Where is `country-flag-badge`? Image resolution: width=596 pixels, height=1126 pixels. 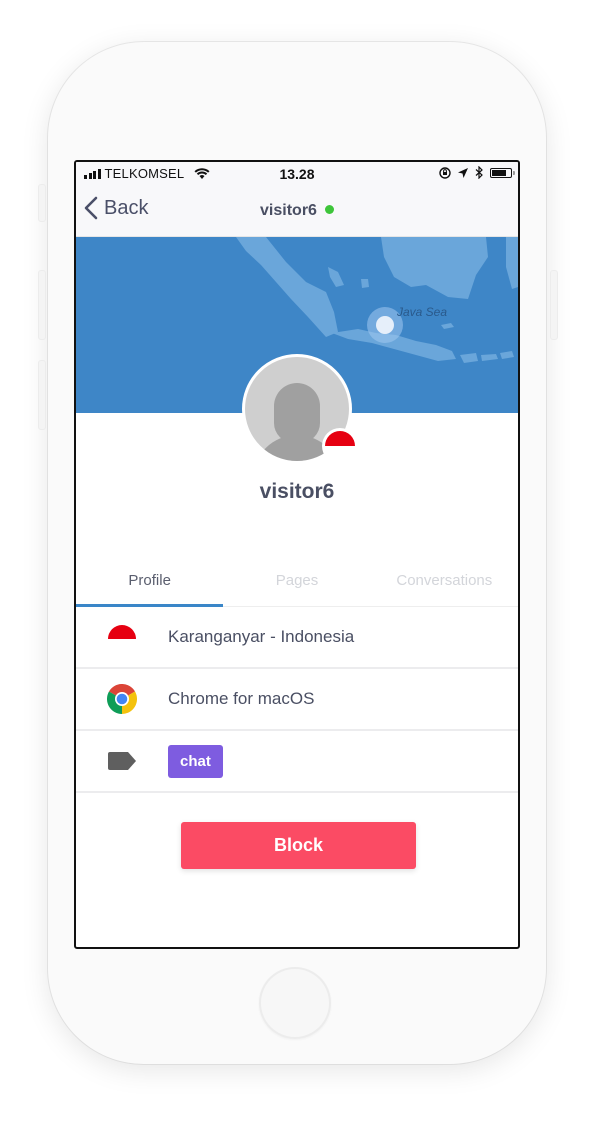 country-flag-badge is located at coordinates (340, 446).